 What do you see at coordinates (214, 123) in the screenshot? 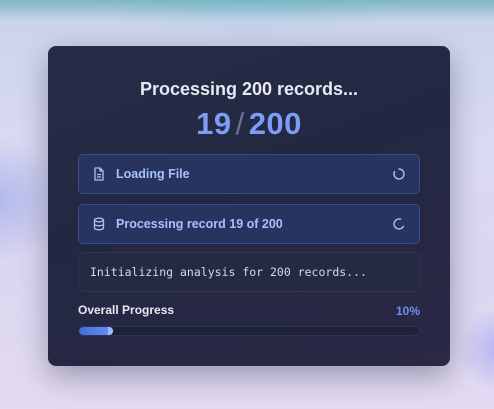
I see `counter-current: 19` at bounding box center [214, 123].